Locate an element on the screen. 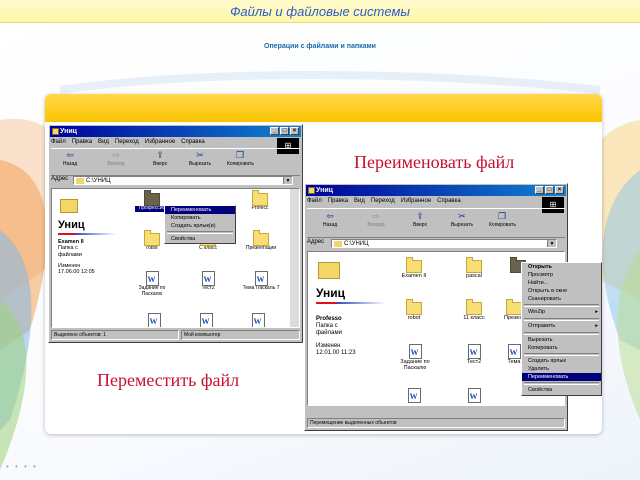 The image size is (640, 480). file-item: Презентации is located at coordinates (261, 241).